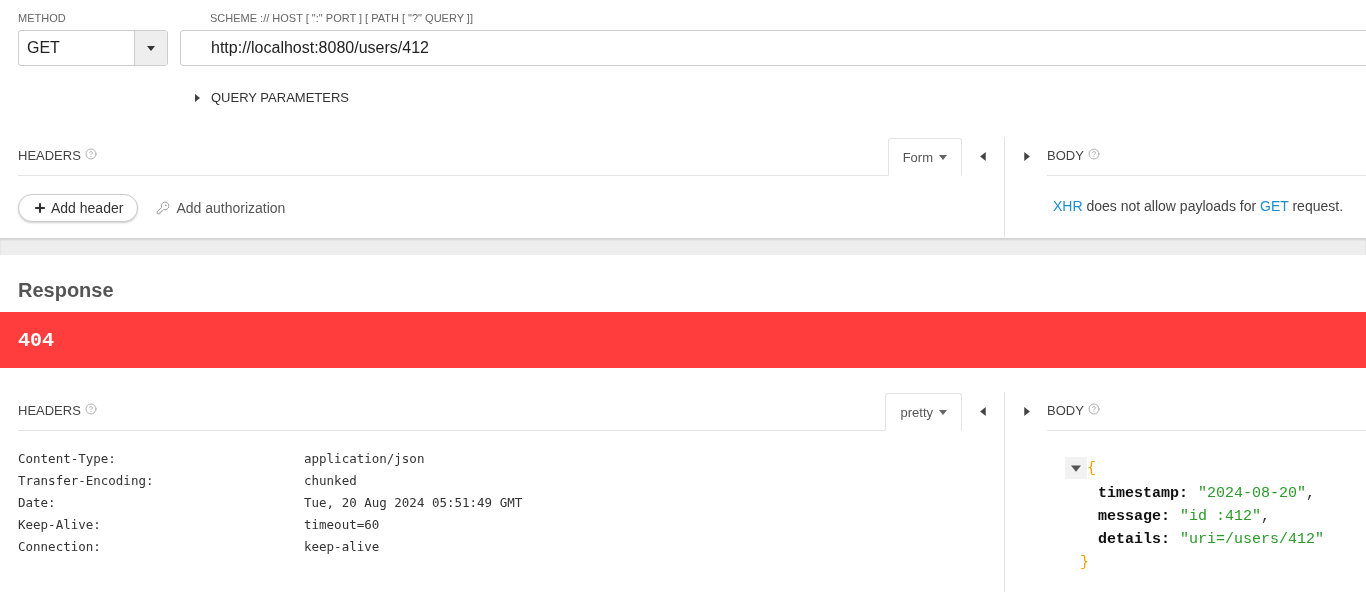 This screenshot has height=601, width=1366. Describe the element at coordinates (60, 546) in the screenshot. I see `header-name: Connection:` at that location.